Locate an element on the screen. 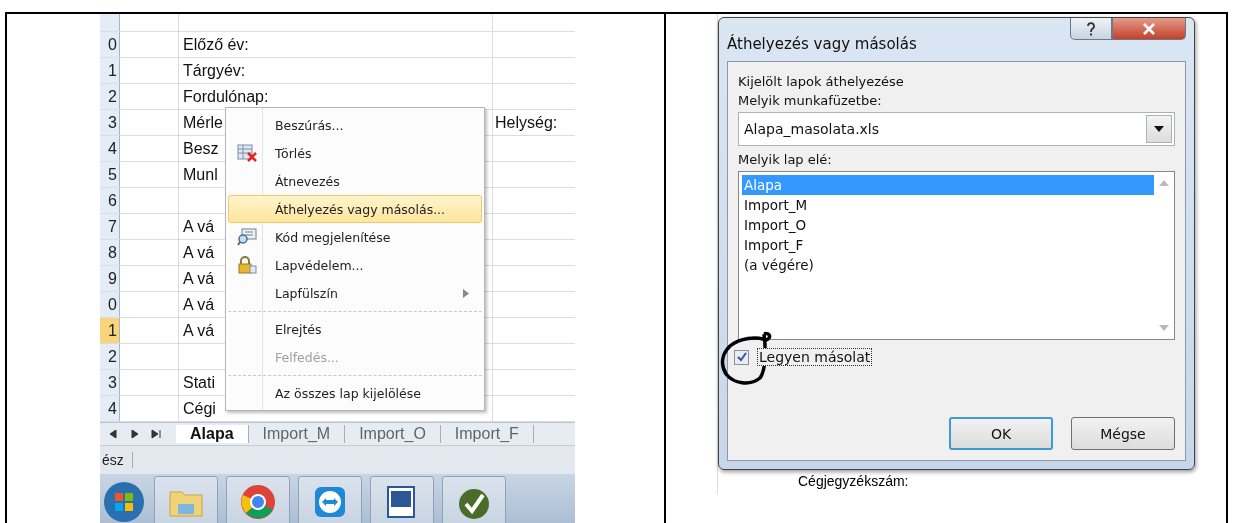 This screenshot has height=523, width=1236. cell-text: Fordulónap: is located at coordinates (226, 96).